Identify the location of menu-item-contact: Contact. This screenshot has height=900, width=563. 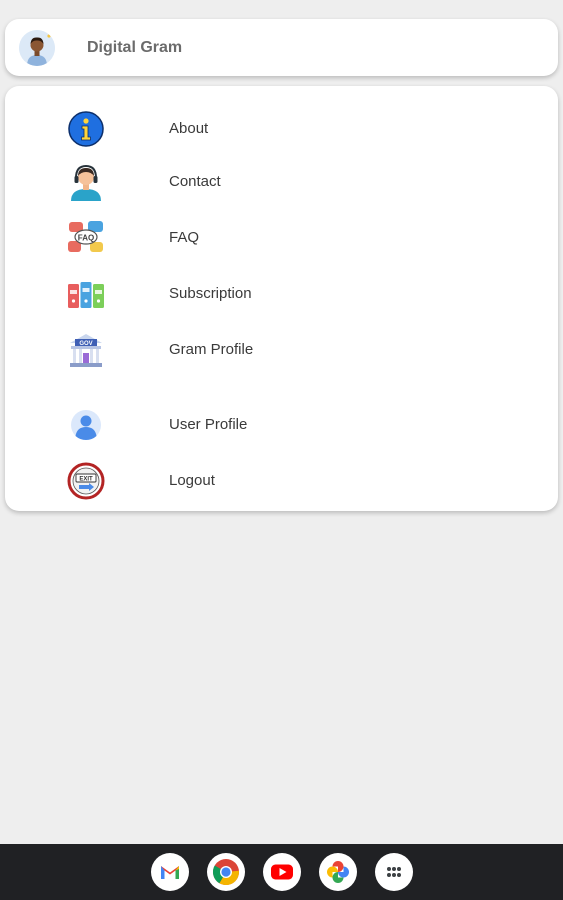
(281, 182).